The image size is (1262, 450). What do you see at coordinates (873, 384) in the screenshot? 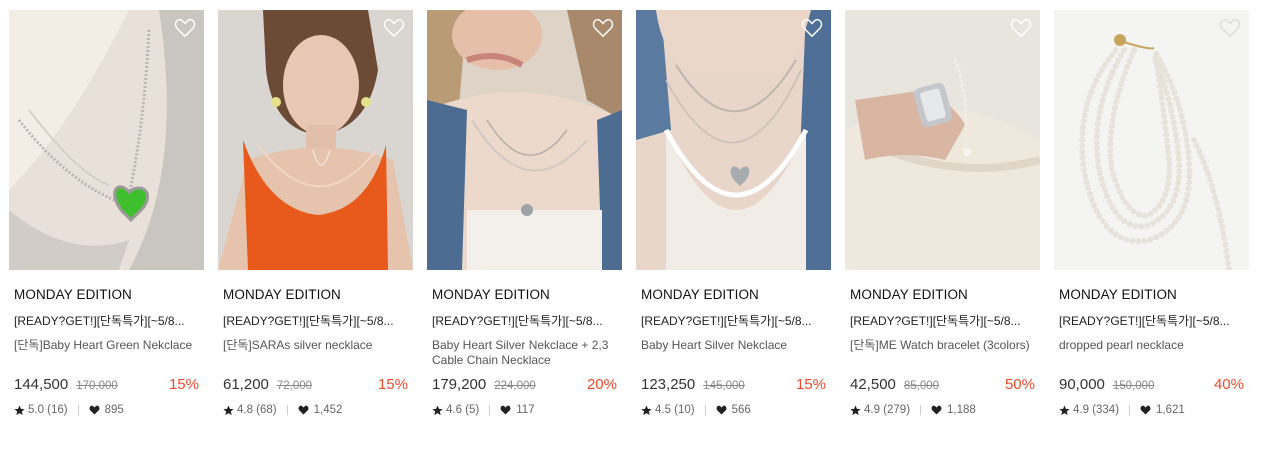
I see `sale-price: 42,500` at bounding box center [873, 384].